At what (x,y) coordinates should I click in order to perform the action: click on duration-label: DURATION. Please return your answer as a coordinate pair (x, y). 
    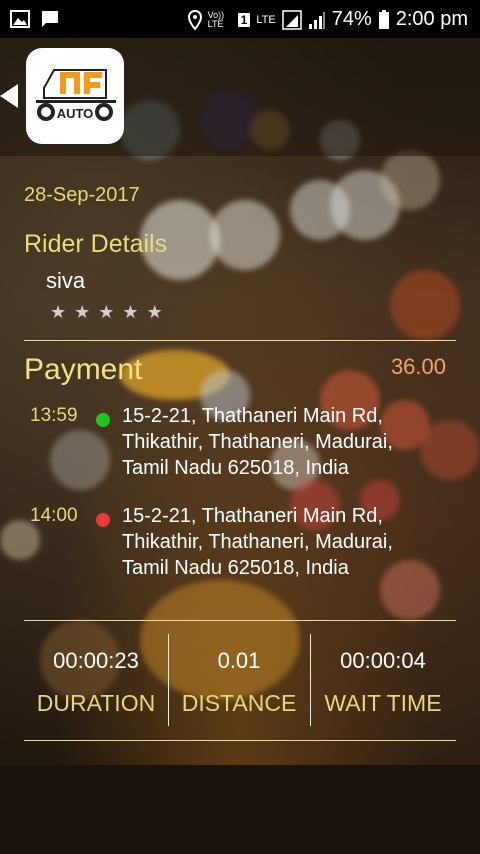
    Looking at the image, I should click on (96, 703).